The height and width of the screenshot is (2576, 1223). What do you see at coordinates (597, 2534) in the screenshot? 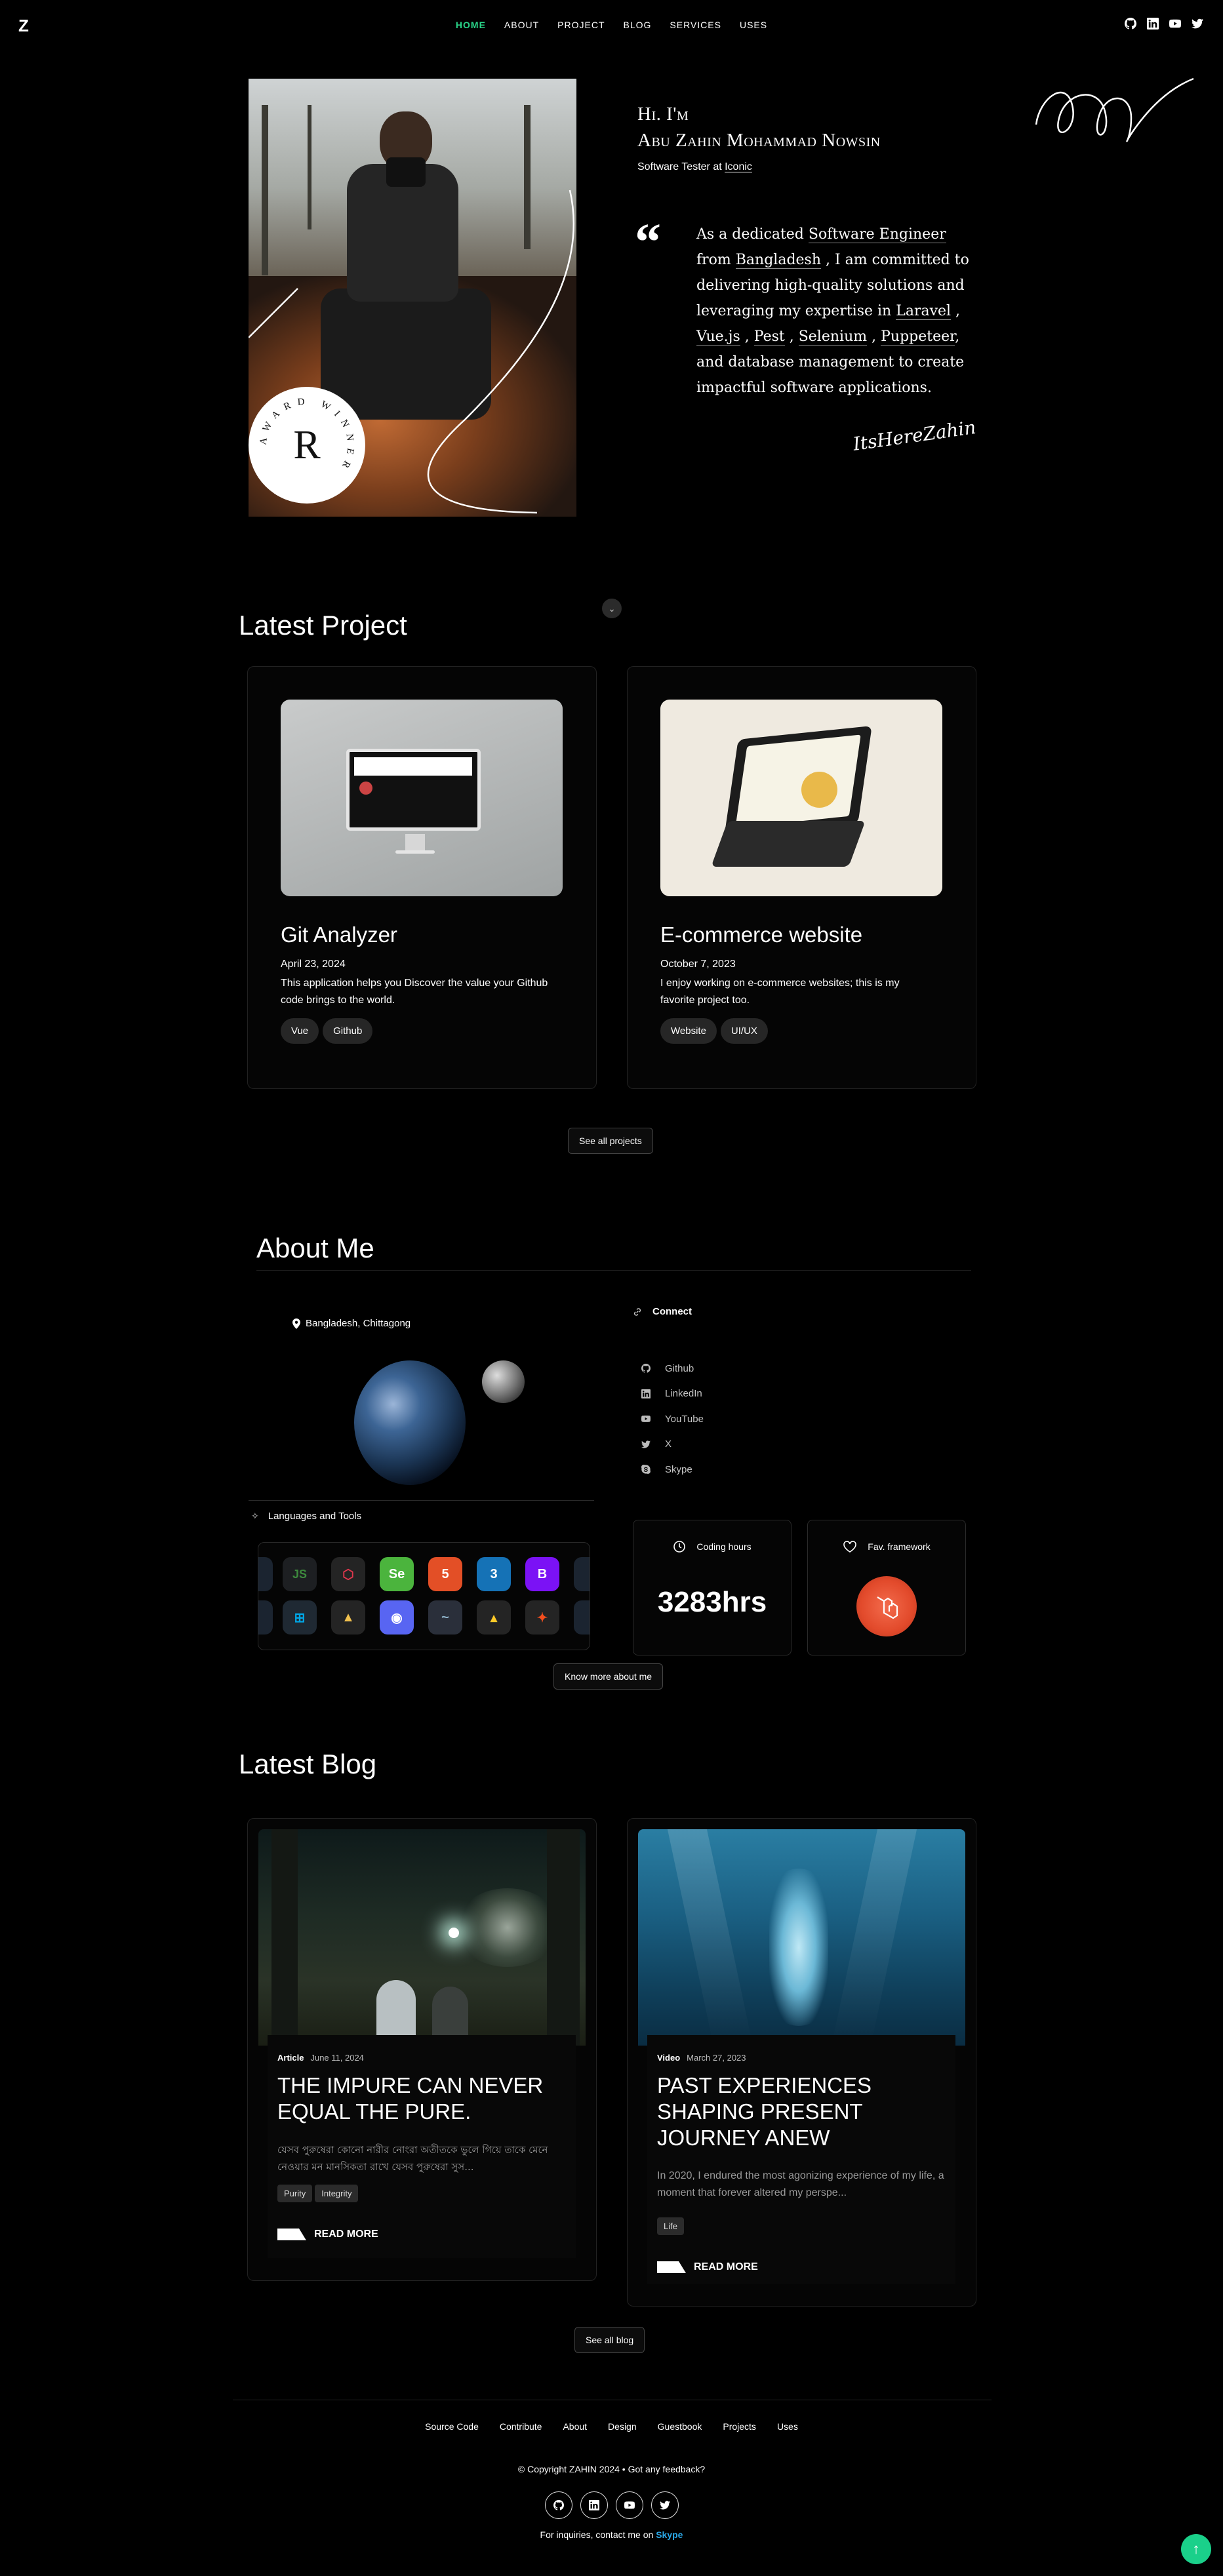
I see `inquiry-prefix: For inquiries, contact me on` at bounding box center [597, 2534].